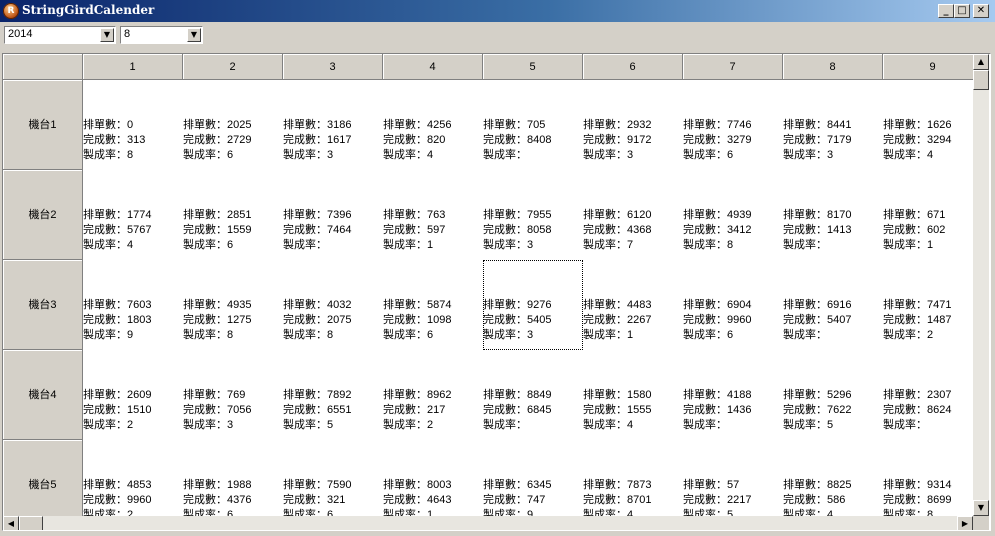  Describe the element at coordinates (928, 395) in the screenshot. I see `grid-cell: 排單數：2307 完成數：8624 製成率：` at that location.